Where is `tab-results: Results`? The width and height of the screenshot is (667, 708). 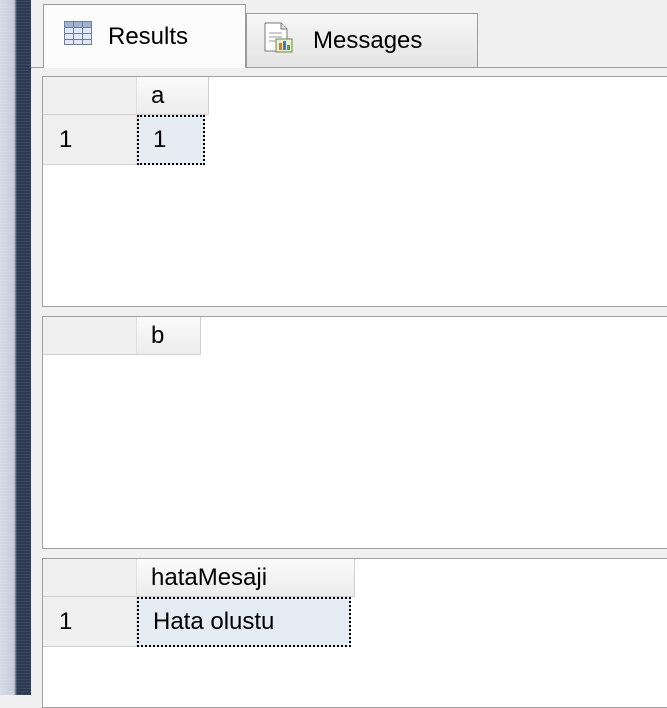 tab-results: Results is located at coordinates (144, 36).